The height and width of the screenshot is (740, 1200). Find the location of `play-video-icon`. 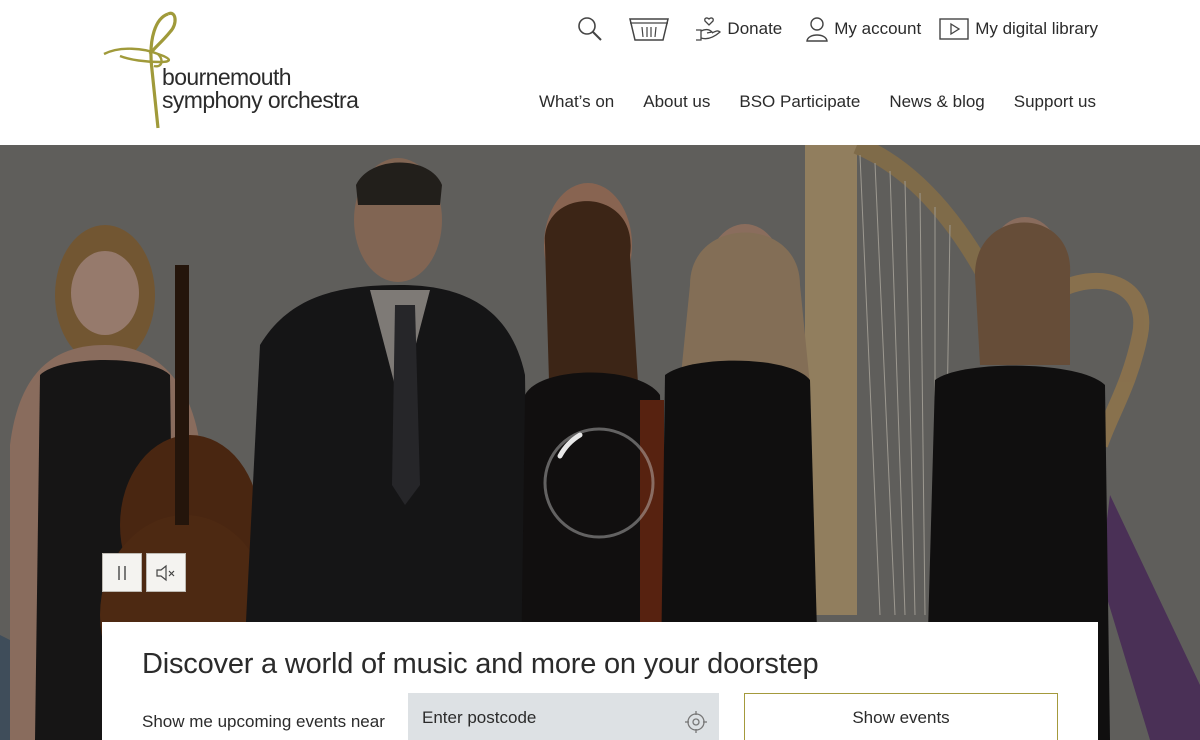

play-video-icon is located at coordinates (954, 29).